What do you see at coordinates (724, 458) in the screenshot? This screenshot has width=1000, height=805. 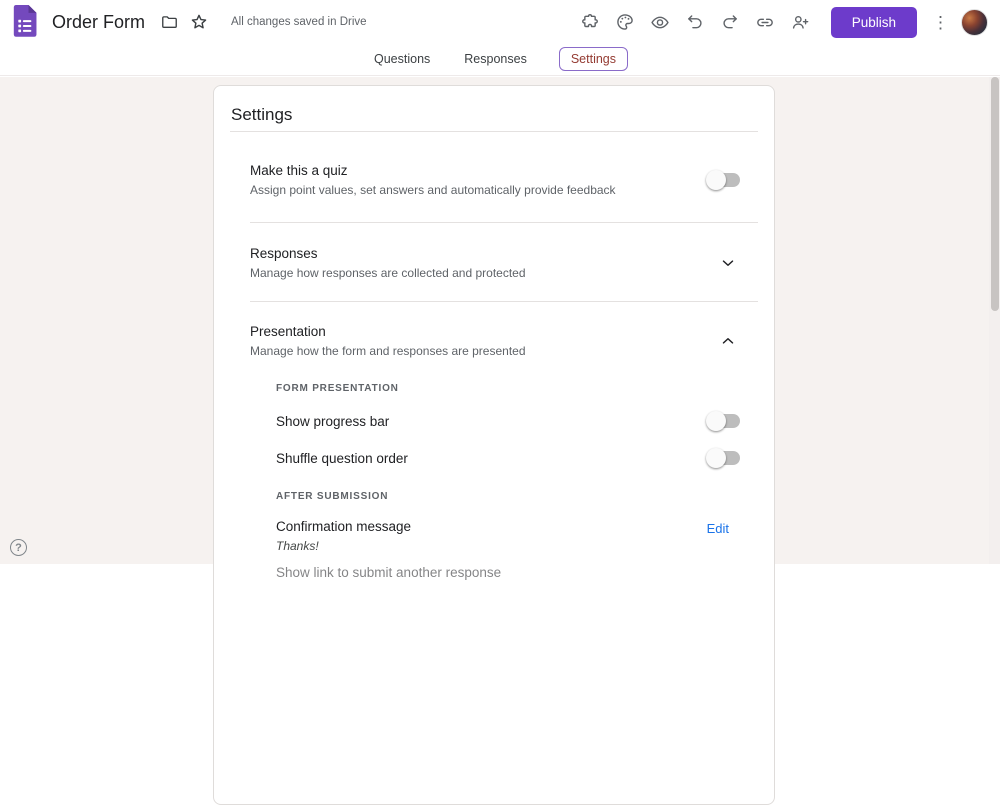 I see `shuffle-toggle` at bounding box center [724, 458].